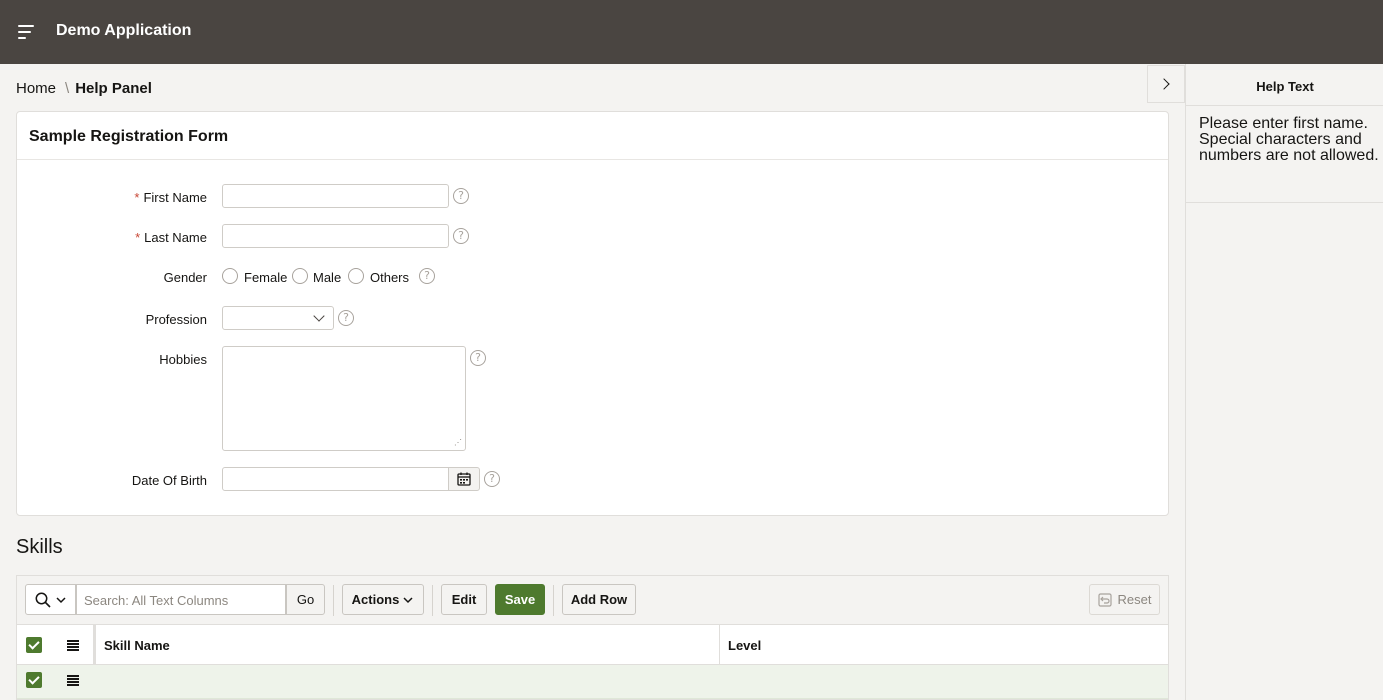 This screenshot has width=1383, height=700. I want to click on chevron-right-icon, so click(1164, 84).